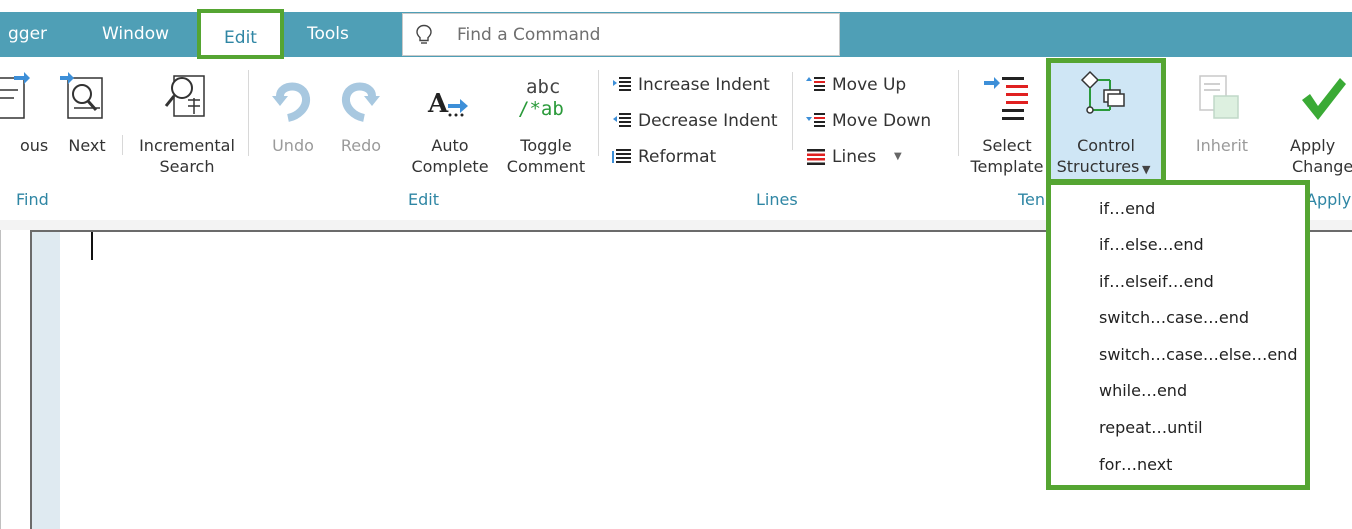 The image size is (1352, 529). I want to click on auto-complete-icon: A, so click(447, 104).